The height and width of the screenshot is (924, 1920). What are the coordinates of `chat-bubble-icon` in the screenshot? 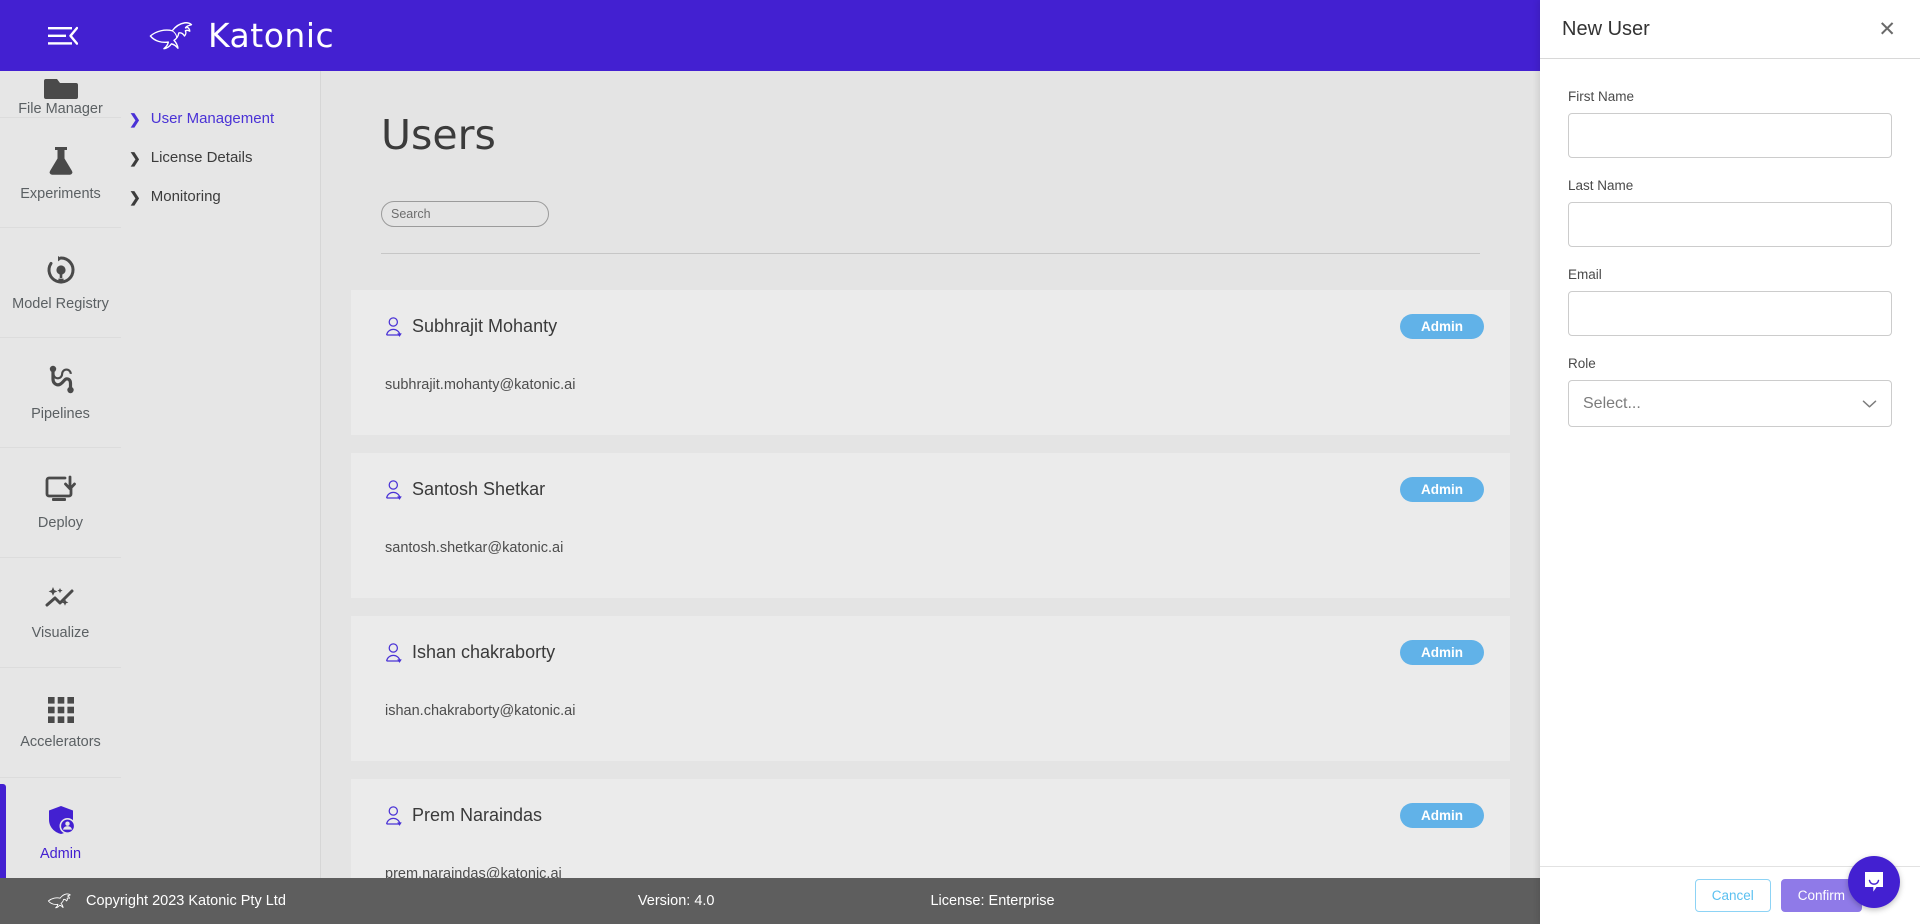 It's located at (1874, 882).